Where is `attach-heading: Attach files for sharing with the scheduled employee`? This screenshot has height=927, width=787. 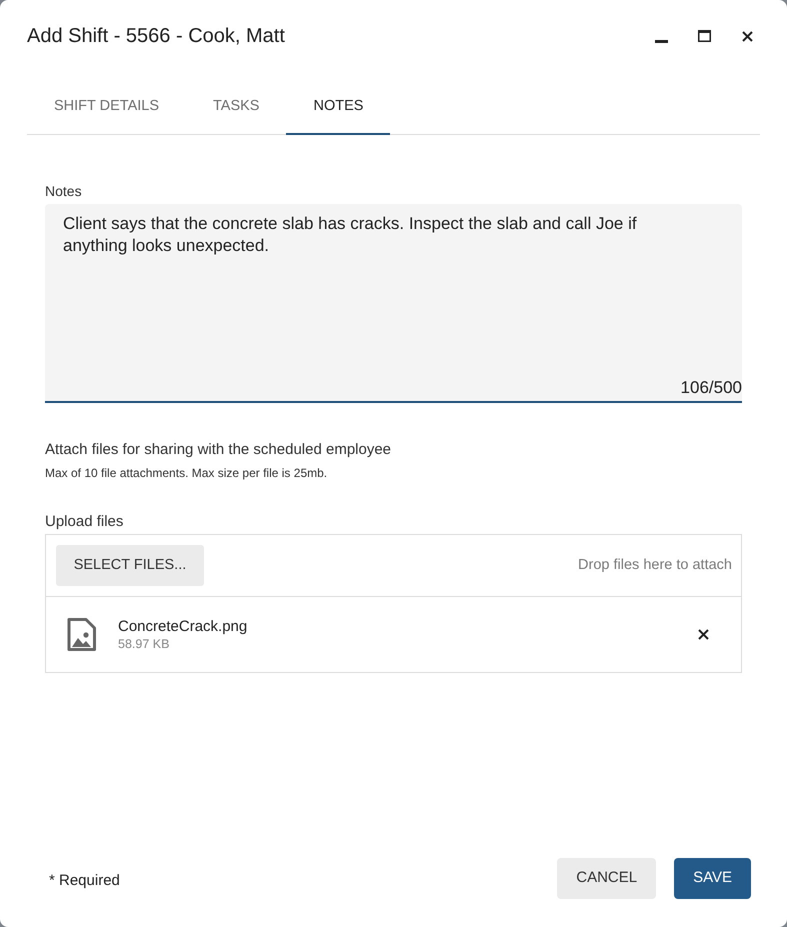 attach-heading: Attach files for sharing with the scheduled employee is located at coordinates (218, 450).